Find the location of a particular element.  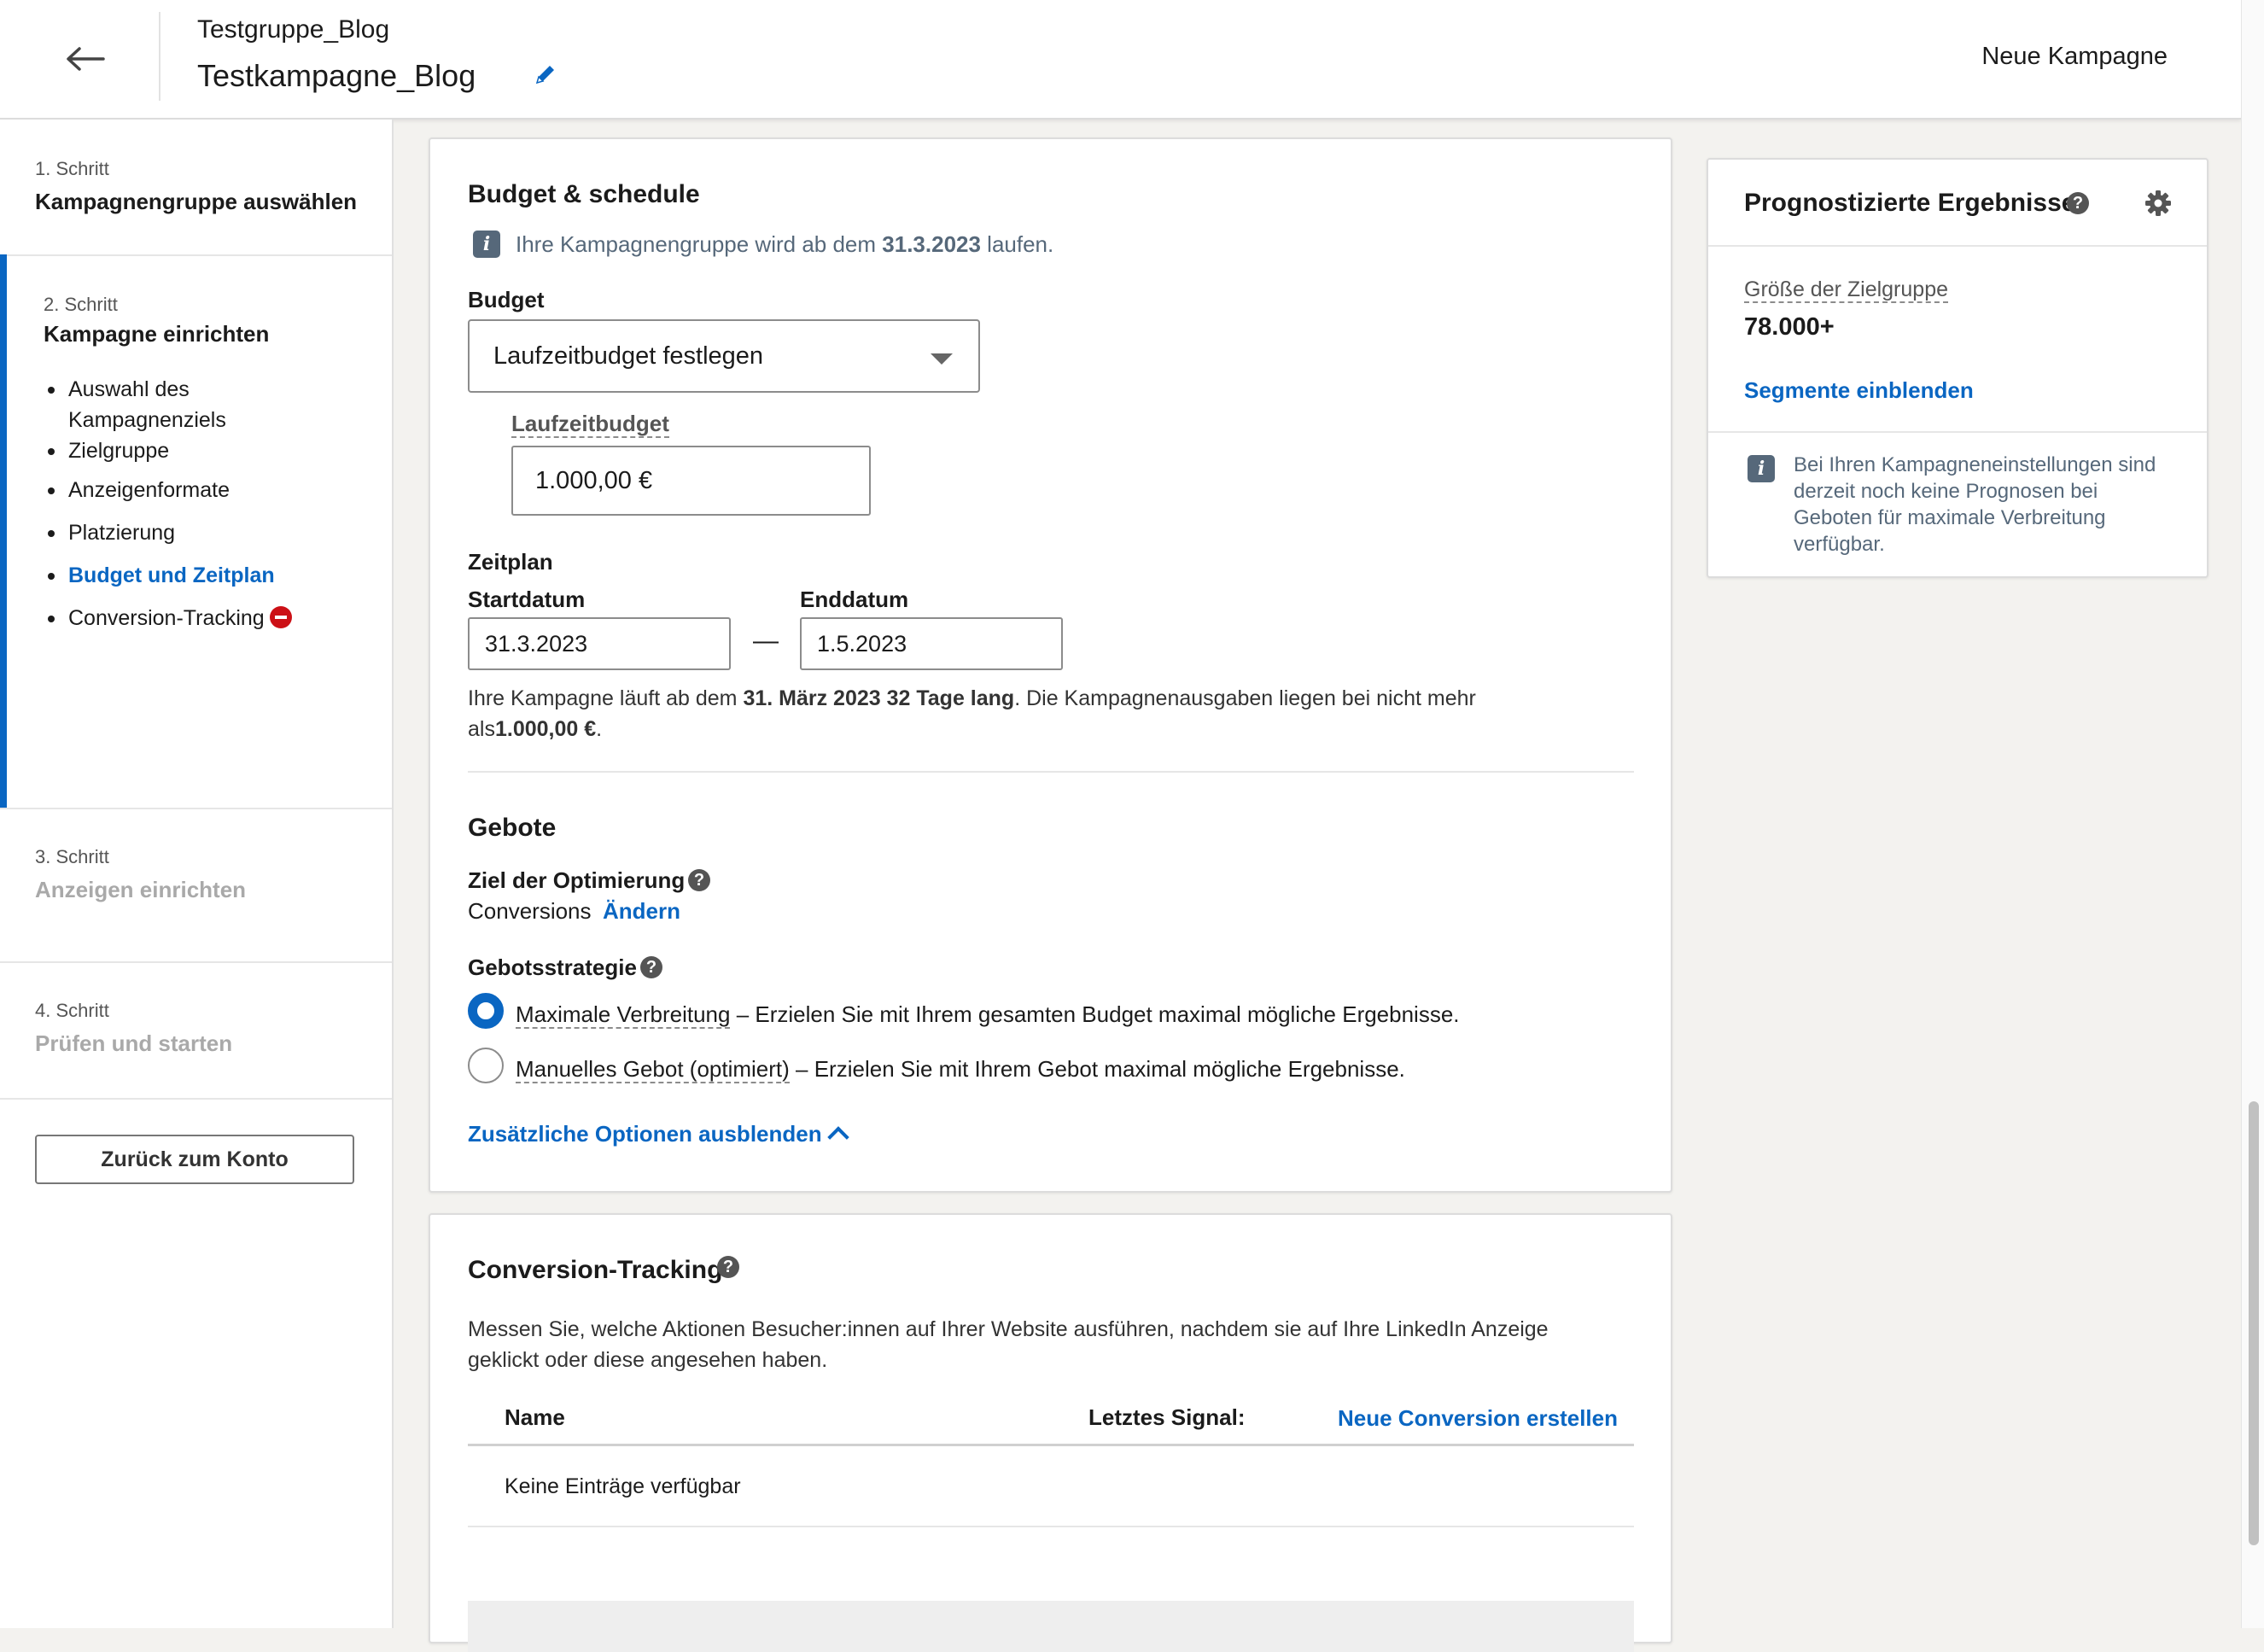

start-date-label: Startdatum is located at coordinates (527, 599).